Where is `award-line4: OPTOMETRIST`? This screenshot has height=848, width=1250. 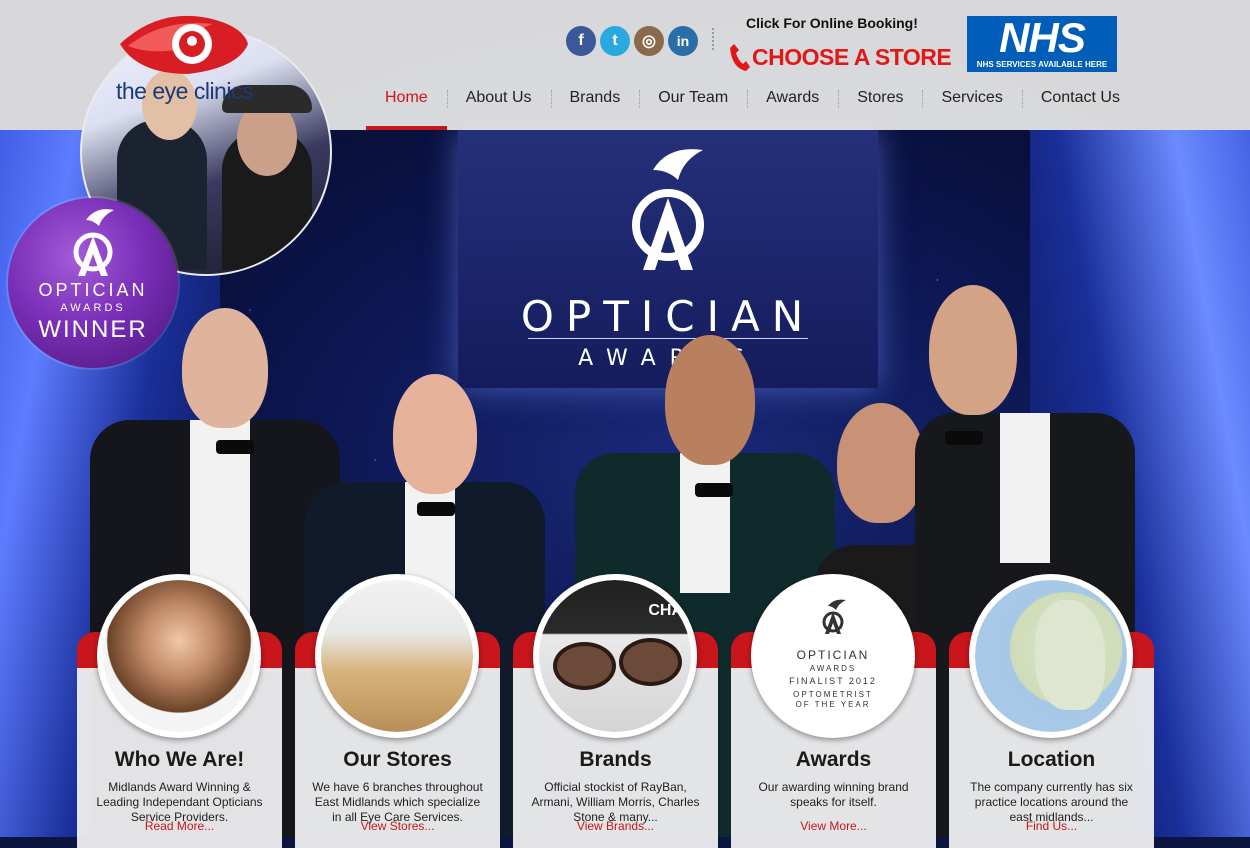
award-line4: OPTOMETRIST is located at coordinates (833, 694).